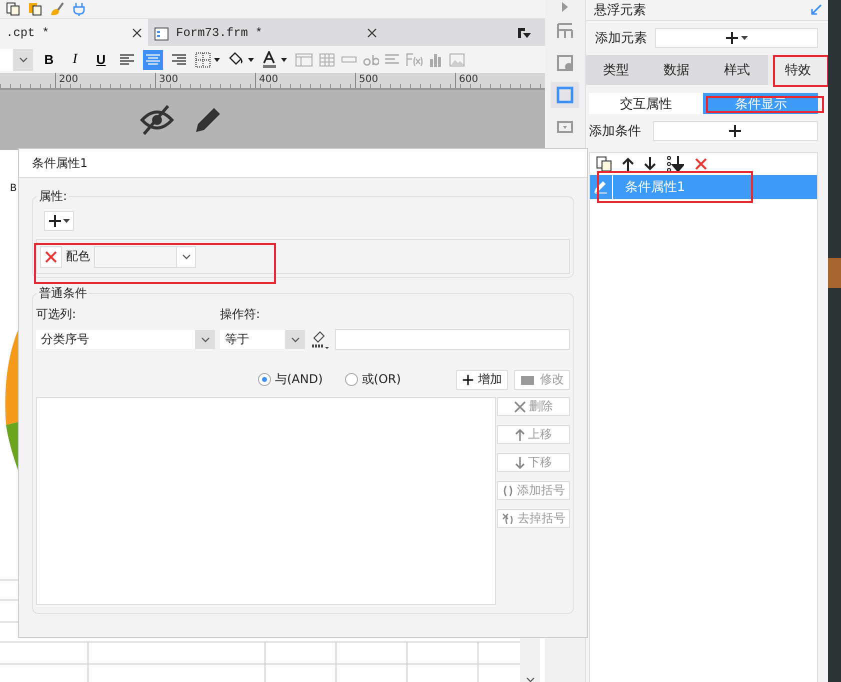  I want to click on edit-icon, so click(528, 380).